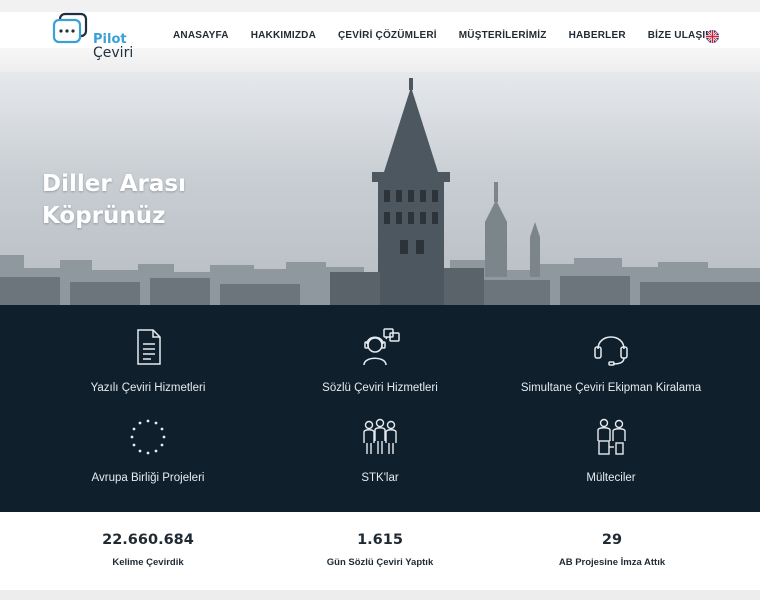  What do you see at coordinates (92, 37) in the screenshot?
I see `logo: Pilot Çeviri` at bounding box center [92, 37].